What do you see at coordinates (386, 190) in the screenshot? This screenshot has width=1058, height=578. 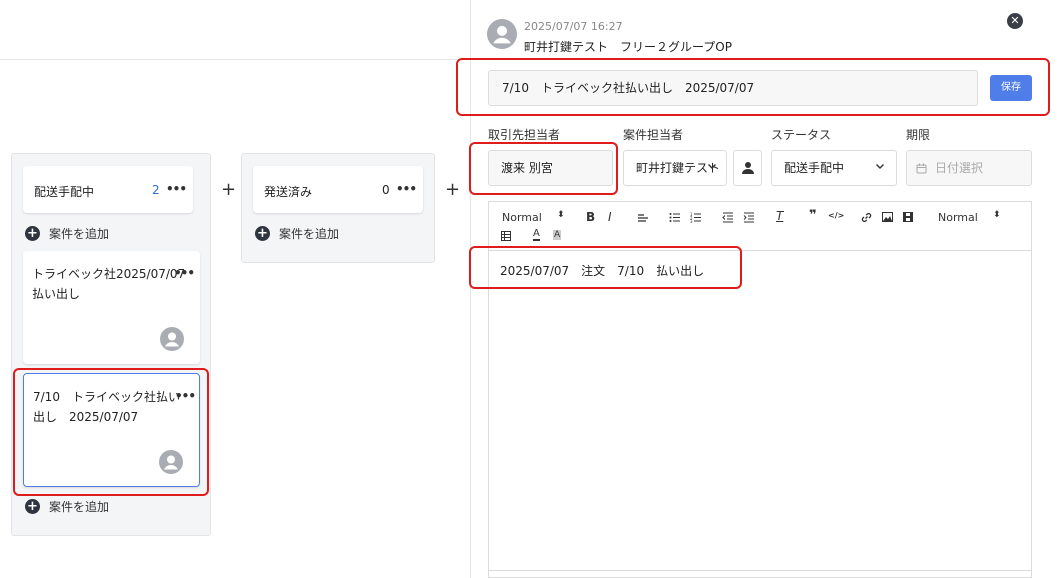 I see `column-count: 0` at bounding box center [386, 190].